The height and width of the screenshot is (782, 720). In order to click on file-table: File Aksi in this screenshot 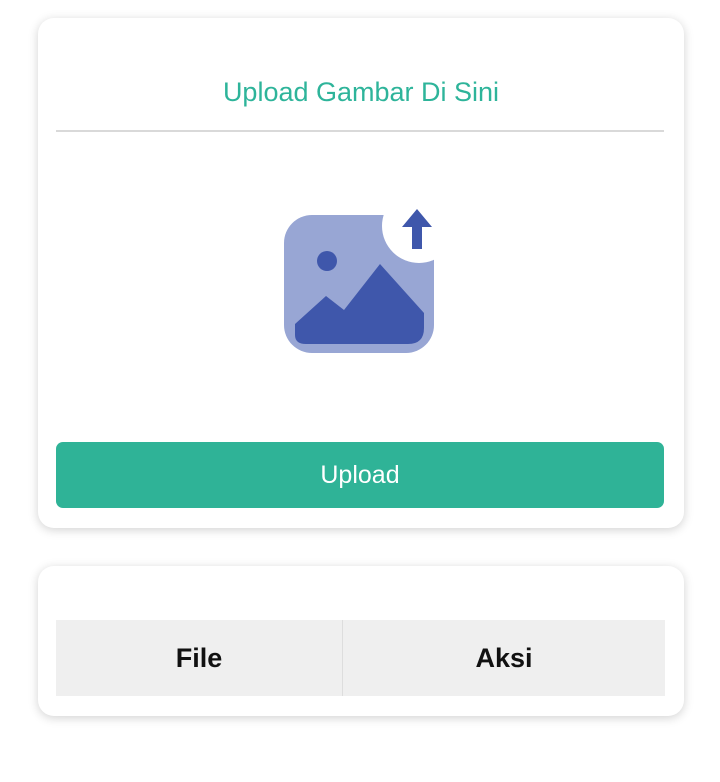, I will do `click(360, 658)`.